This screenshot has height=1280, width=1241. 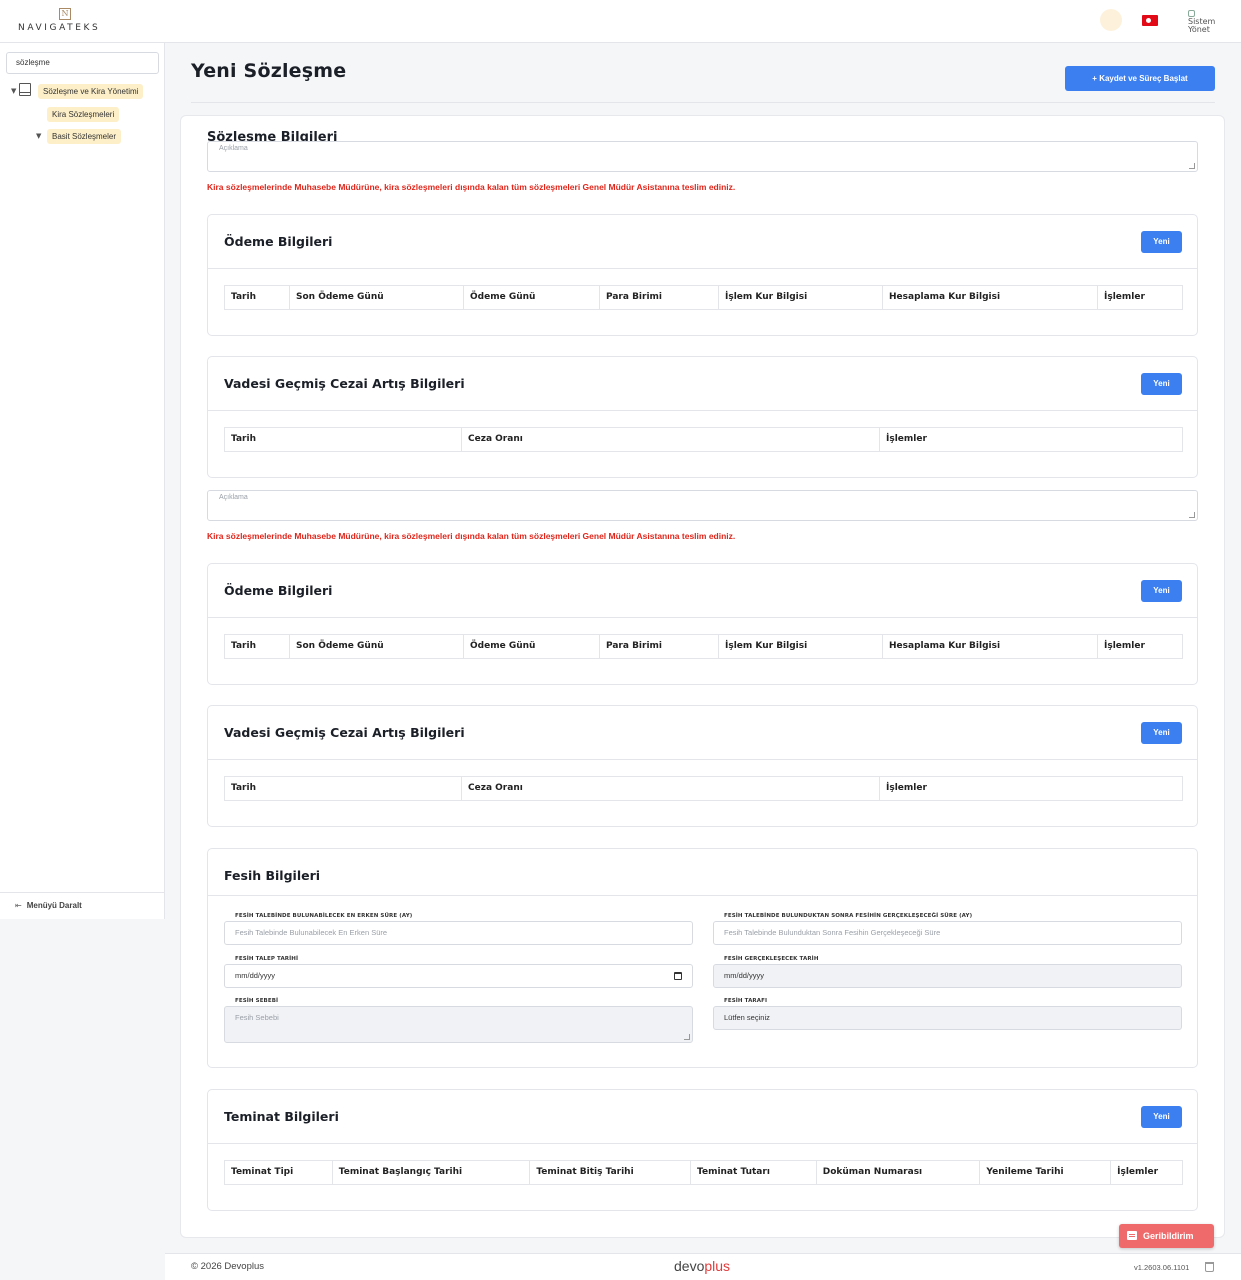 What do you see at coordinates (344, 383) in the screenshot?
I see `section-title: Vadesi Geçmiş Cezai Artış Bilgileri` at bounding box center [344, 383].